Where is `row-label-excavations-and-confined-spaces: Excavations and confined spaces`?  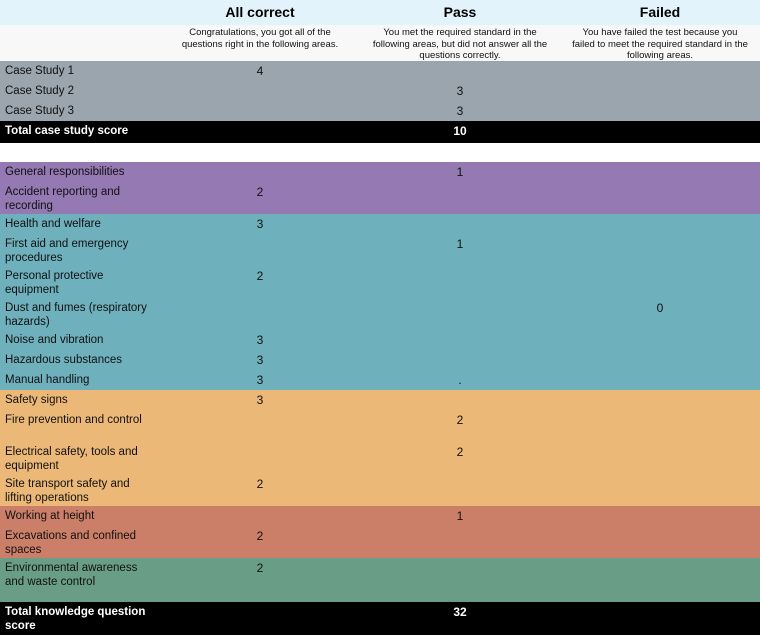 row-label-excavations-and-confined-spaces: Excavations and confined spaces is located at coordinates (71, 543).